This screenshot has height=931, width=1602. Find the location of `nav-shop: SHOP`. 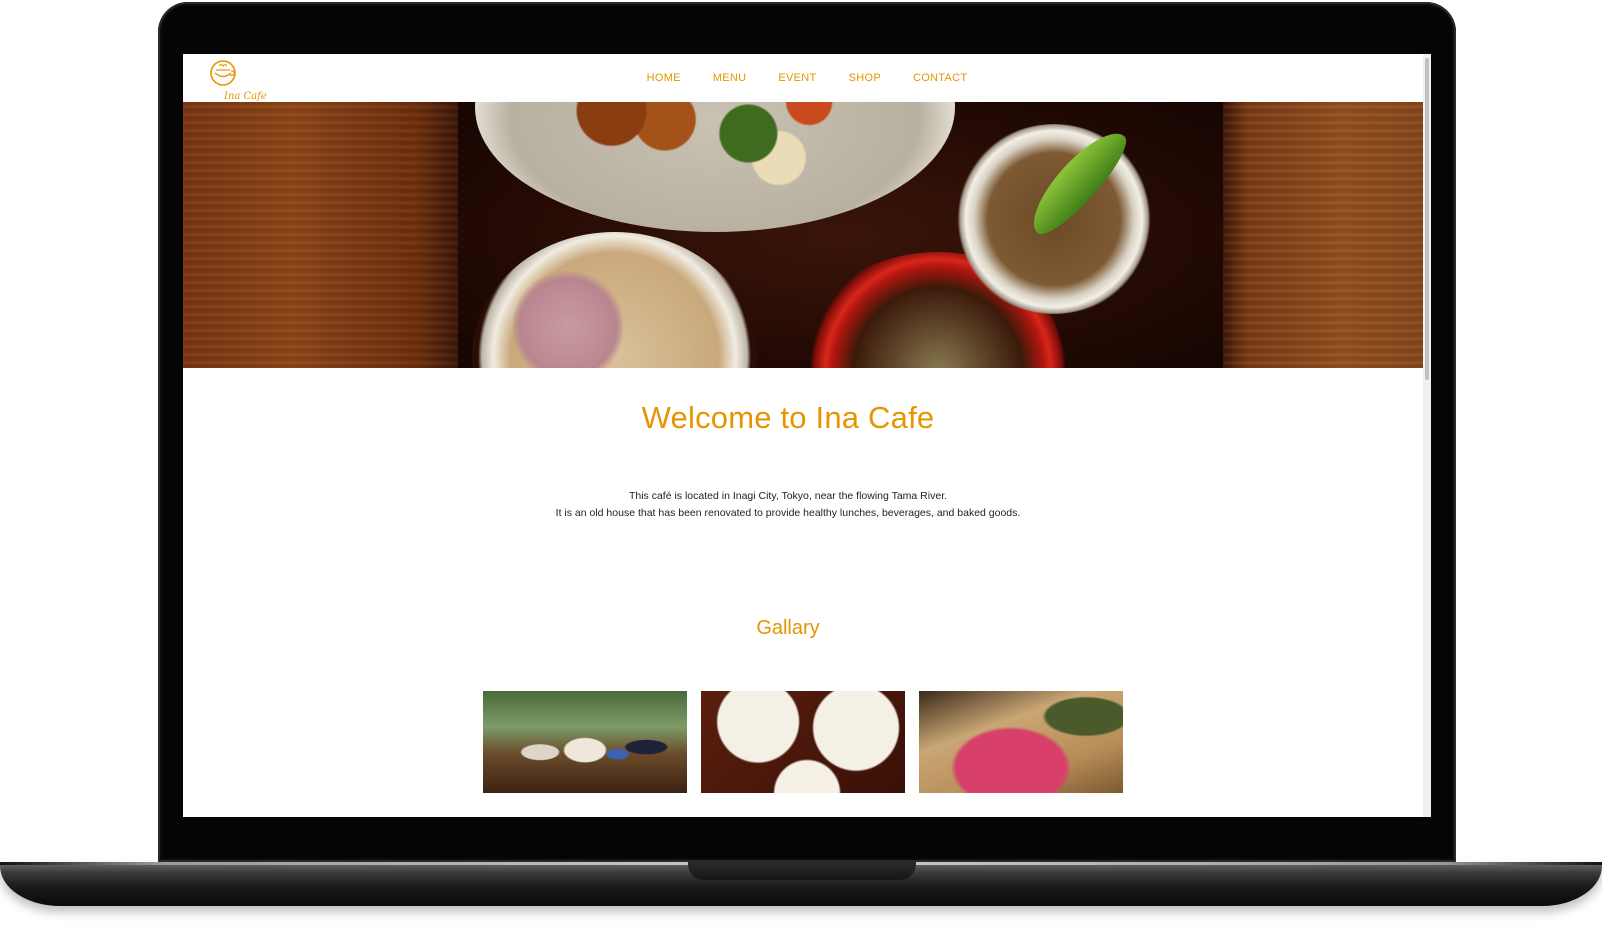

nav-shop: SHOP is located at coordinates (865, 78).